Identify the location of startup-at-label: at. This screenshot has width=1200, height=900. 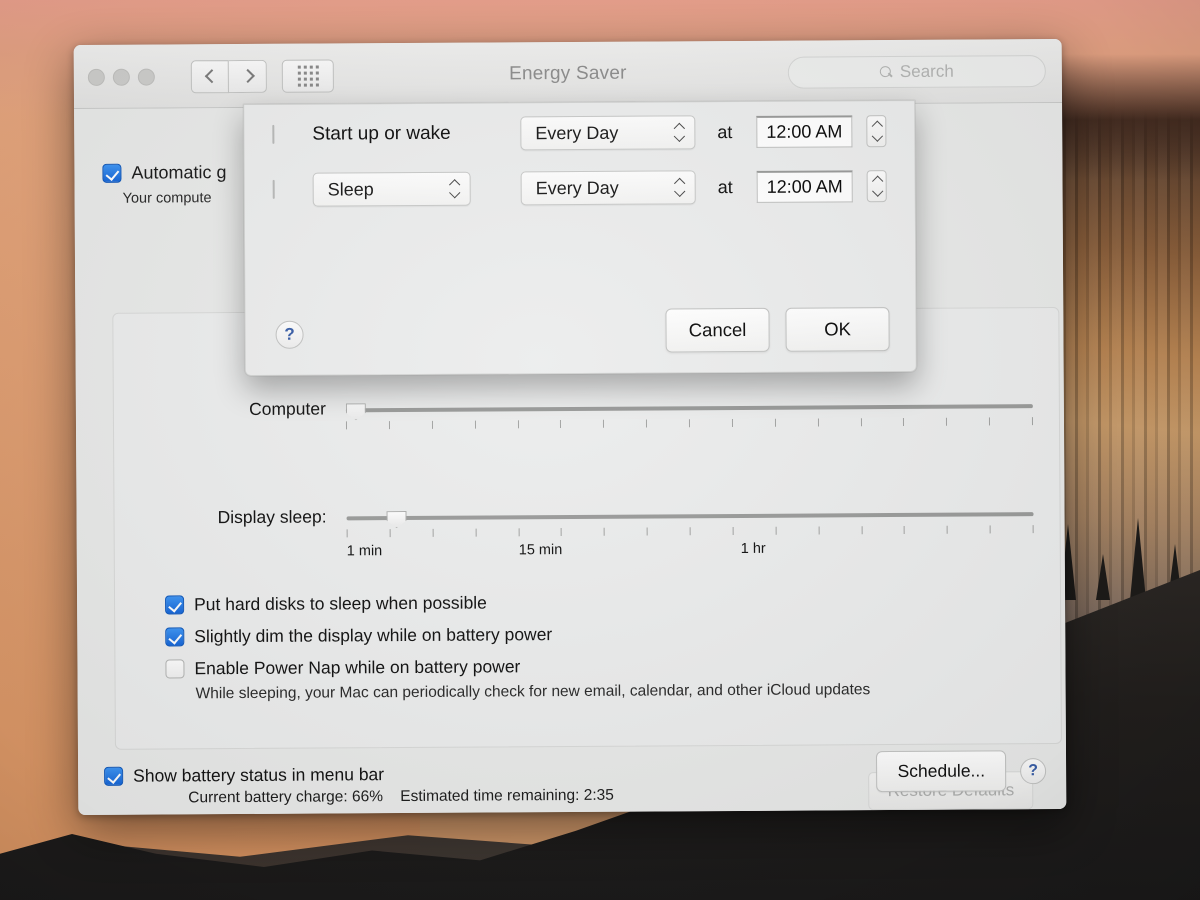
(725, 132).